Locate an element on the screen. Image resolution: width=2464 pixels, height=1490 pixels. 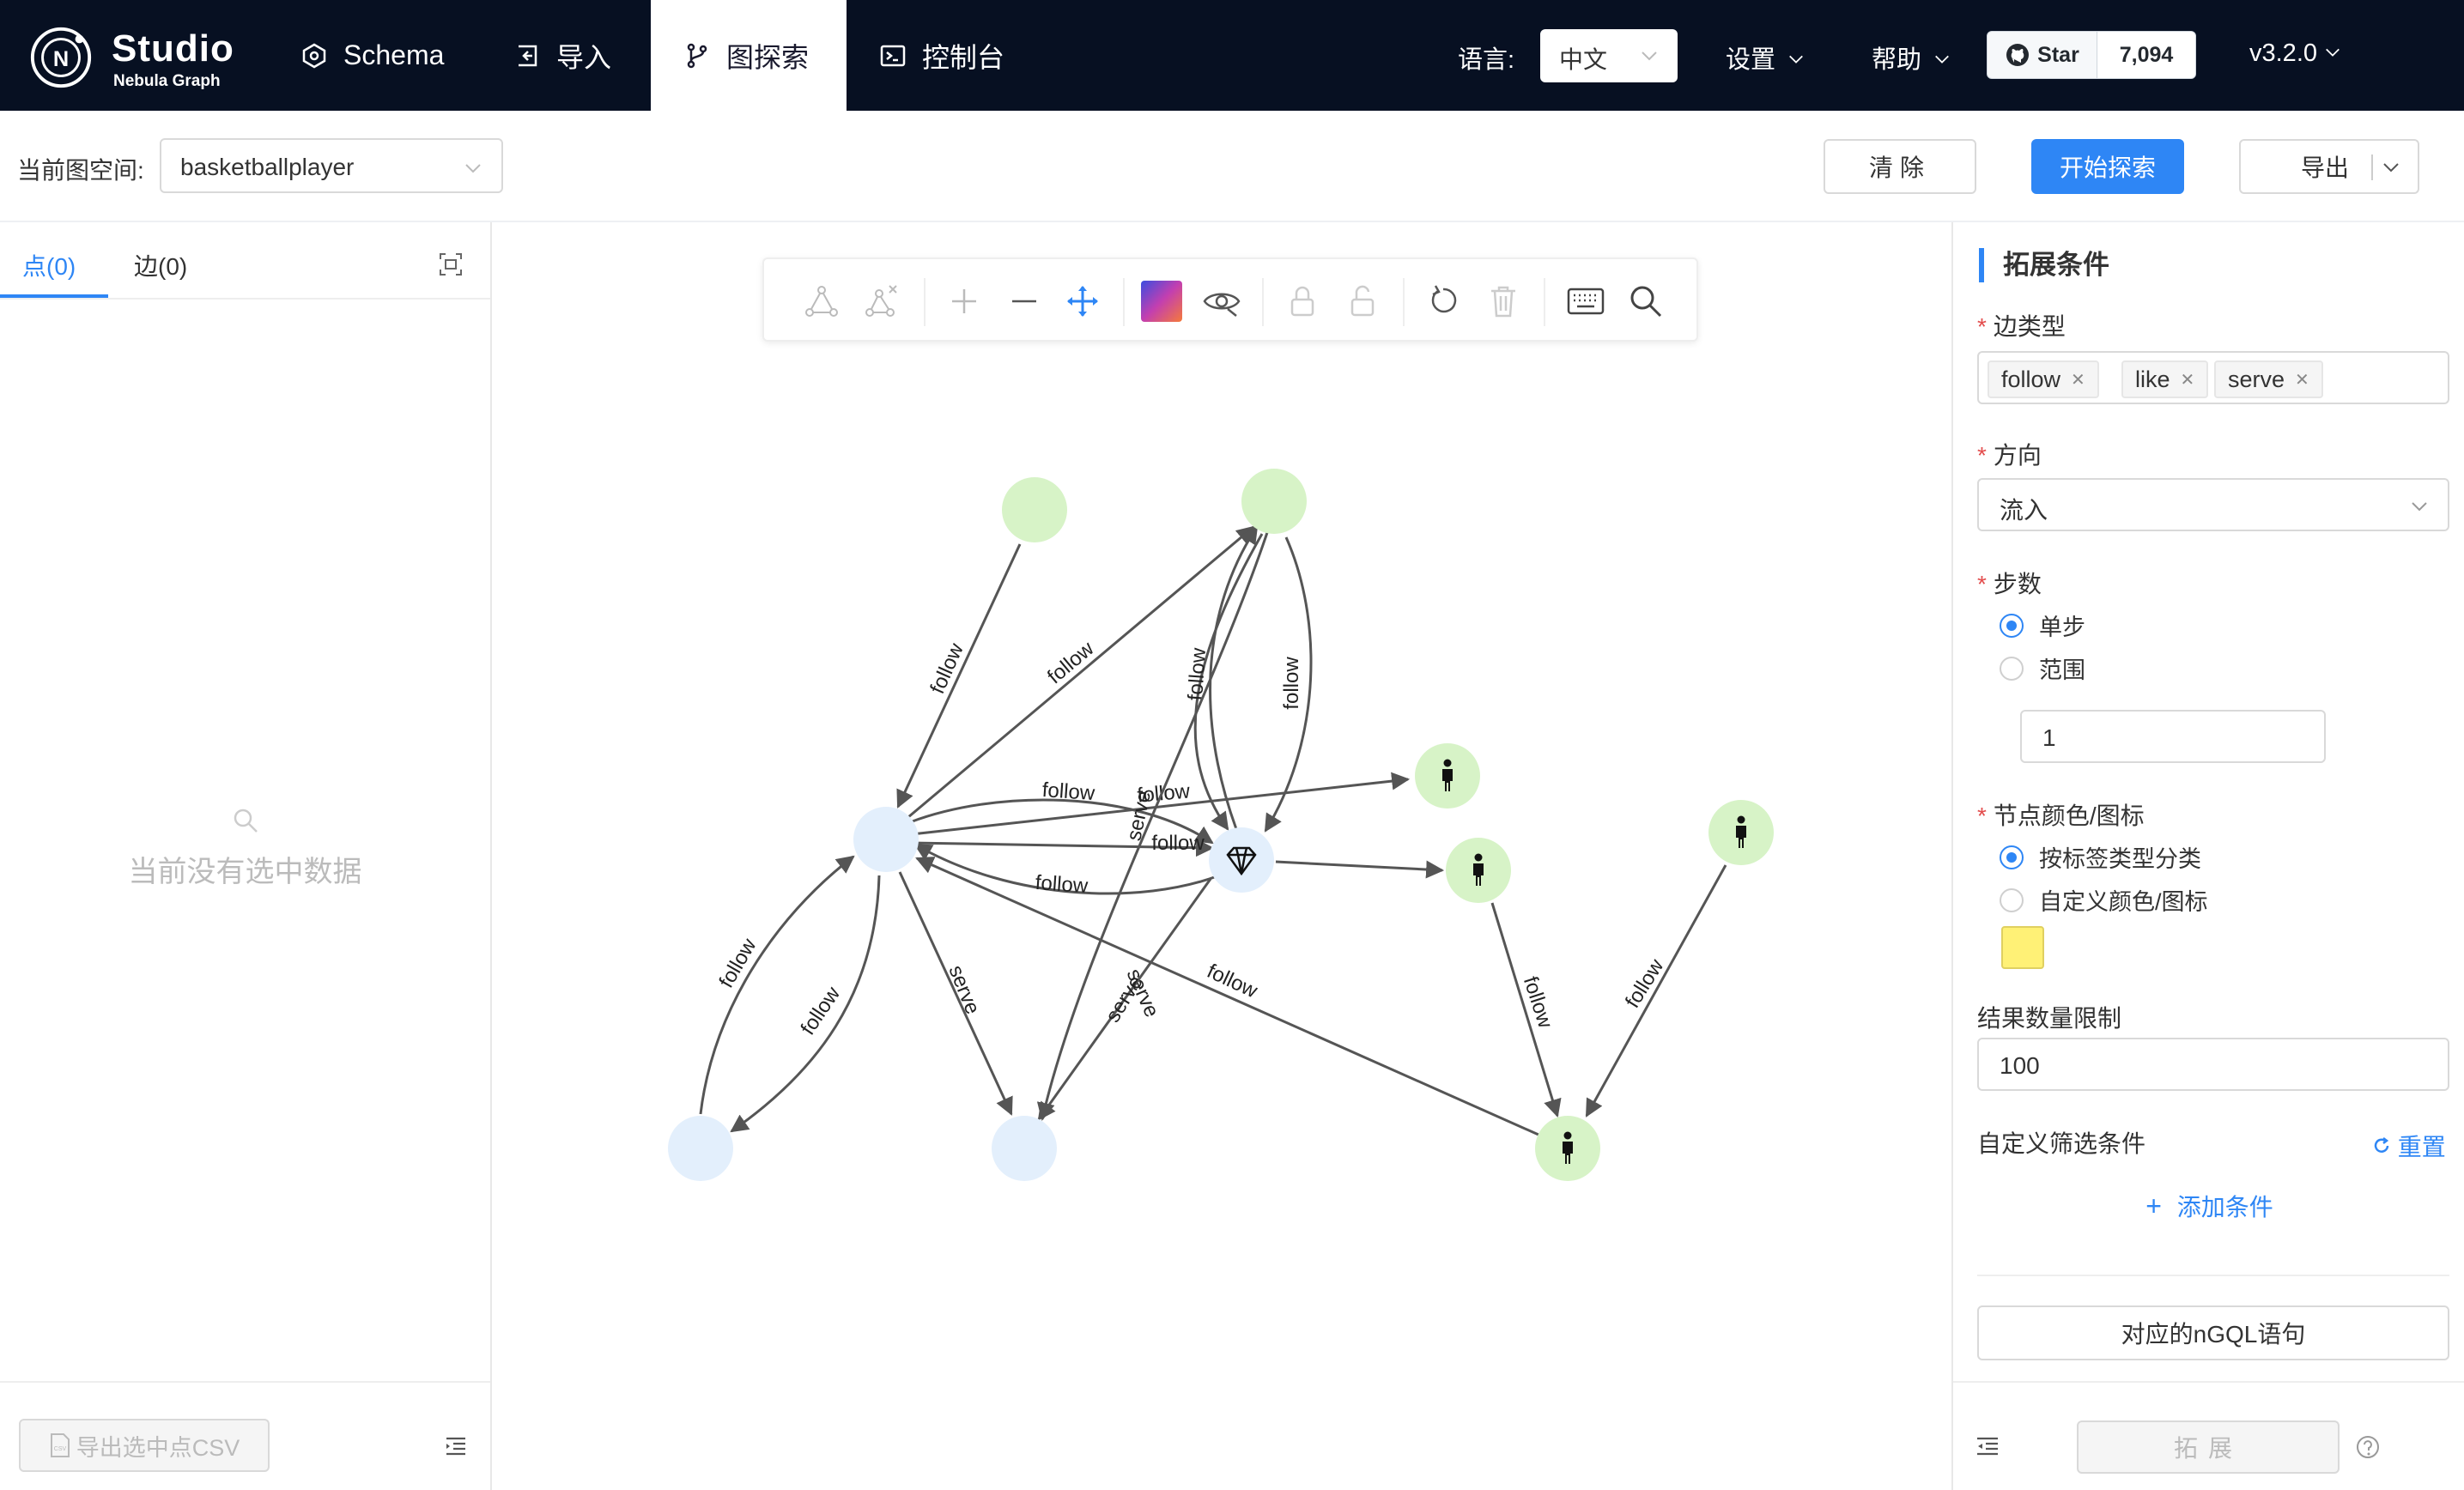
github-star: Star is located at coordinates (2042, 55).